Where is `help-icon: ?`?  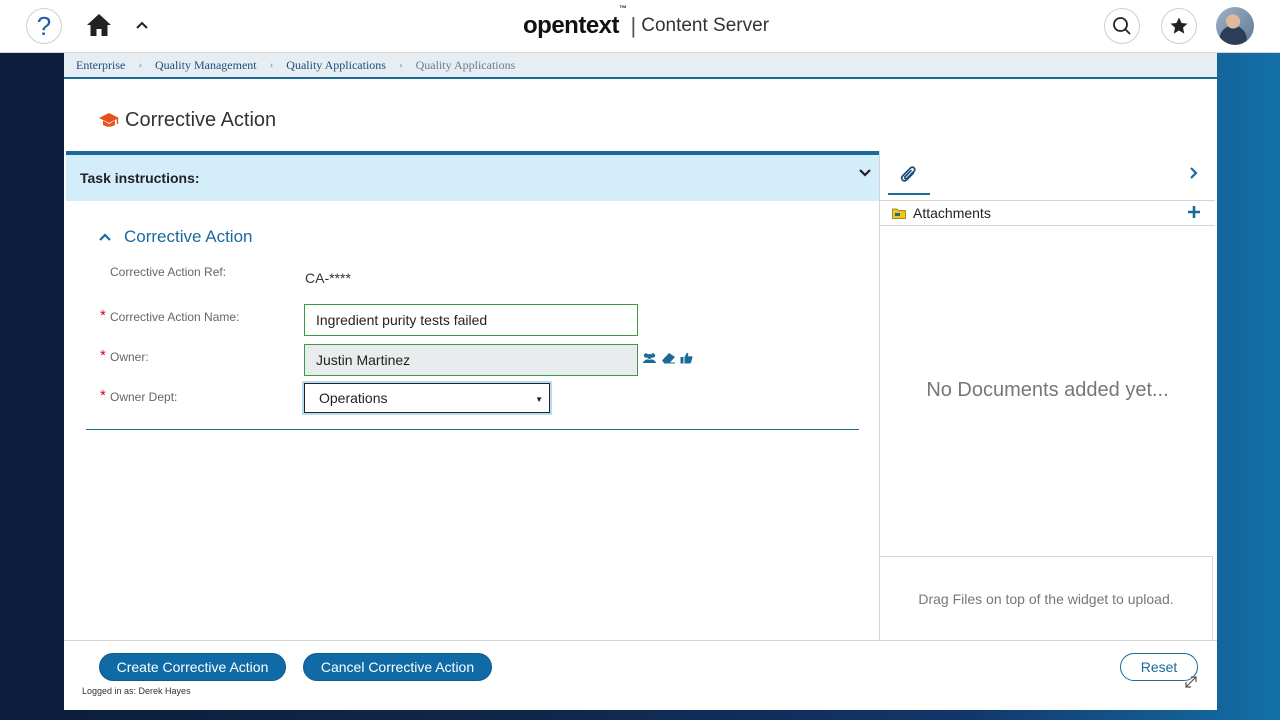
help-icon: ? is located at coordinates (44, 25).